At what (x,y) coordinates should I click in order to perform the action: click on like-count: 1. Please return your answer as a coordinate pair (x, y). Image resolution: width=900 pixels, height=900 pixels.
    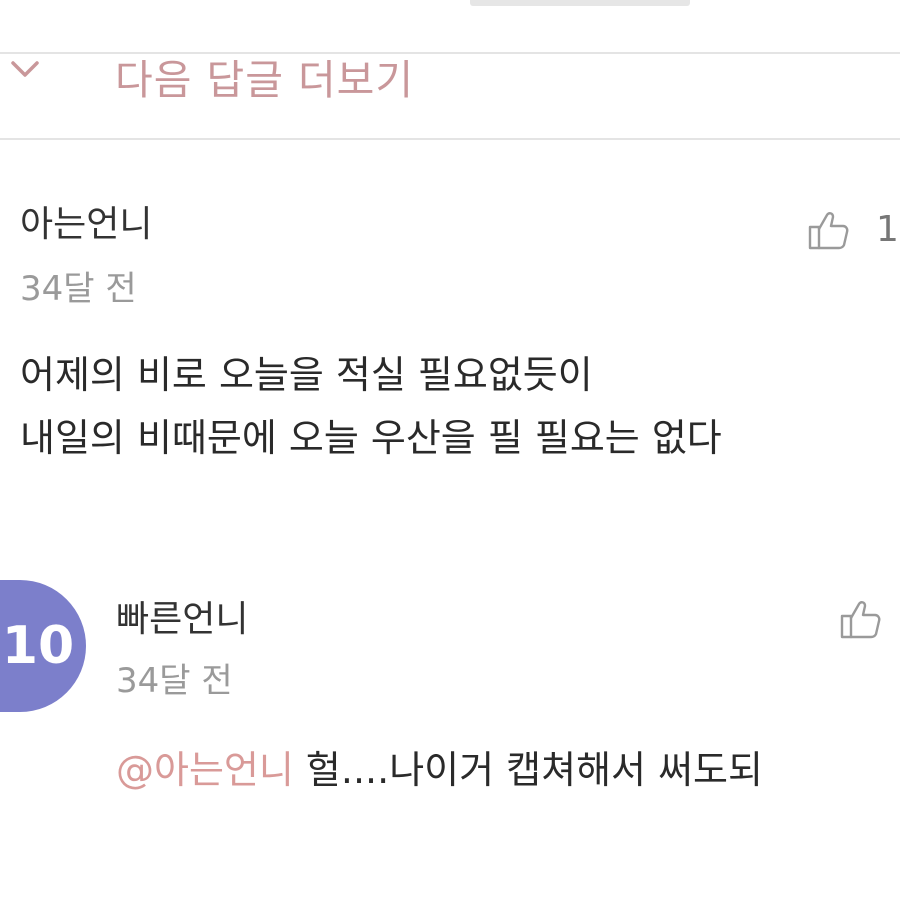
    Looking at the image, I should click on (887, 229).